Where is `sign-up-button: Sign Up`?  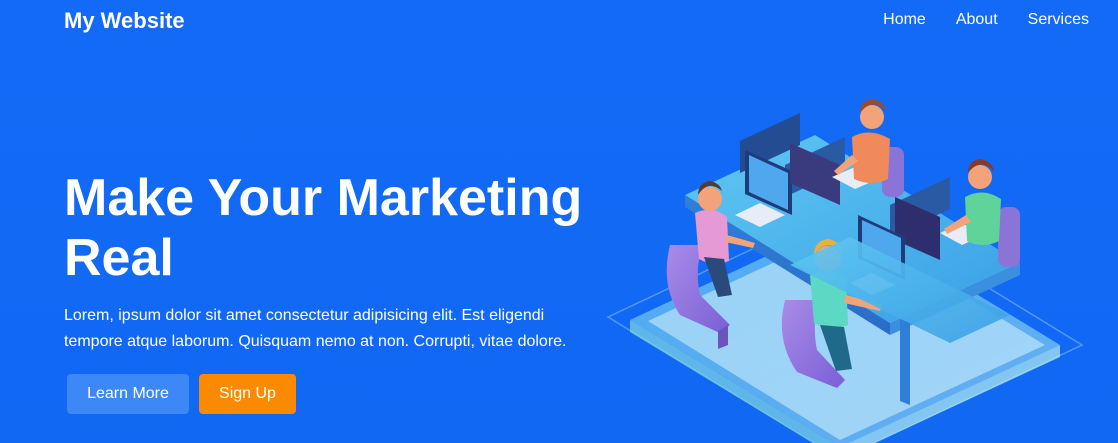
sign-up-button: Sign Up is located at coordinates (247, 394).